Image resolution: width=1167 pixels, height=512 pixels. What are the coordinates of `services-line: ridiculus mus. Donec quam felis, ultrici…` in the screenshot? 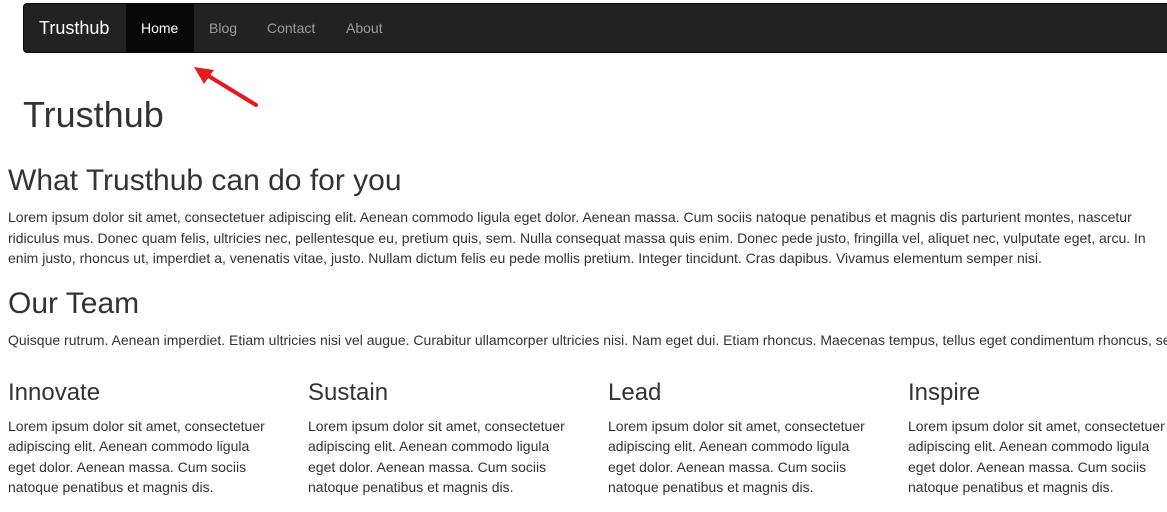 It's located at (577, 237).